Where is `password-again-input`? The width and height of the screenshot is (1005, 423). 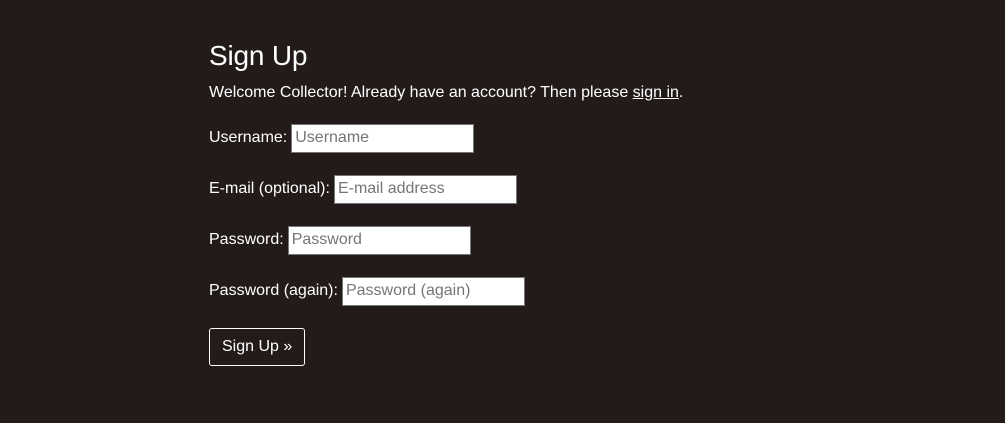 password-again-input is located at coordinates (433, 291).